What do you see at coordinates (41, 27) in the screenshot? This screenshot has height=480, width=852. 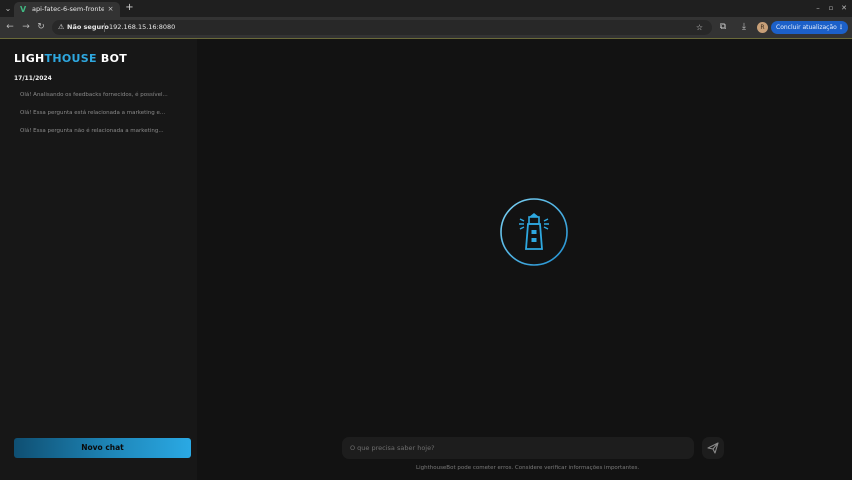 I see `reload-icon: ↻` at bounding box center [41, 27].